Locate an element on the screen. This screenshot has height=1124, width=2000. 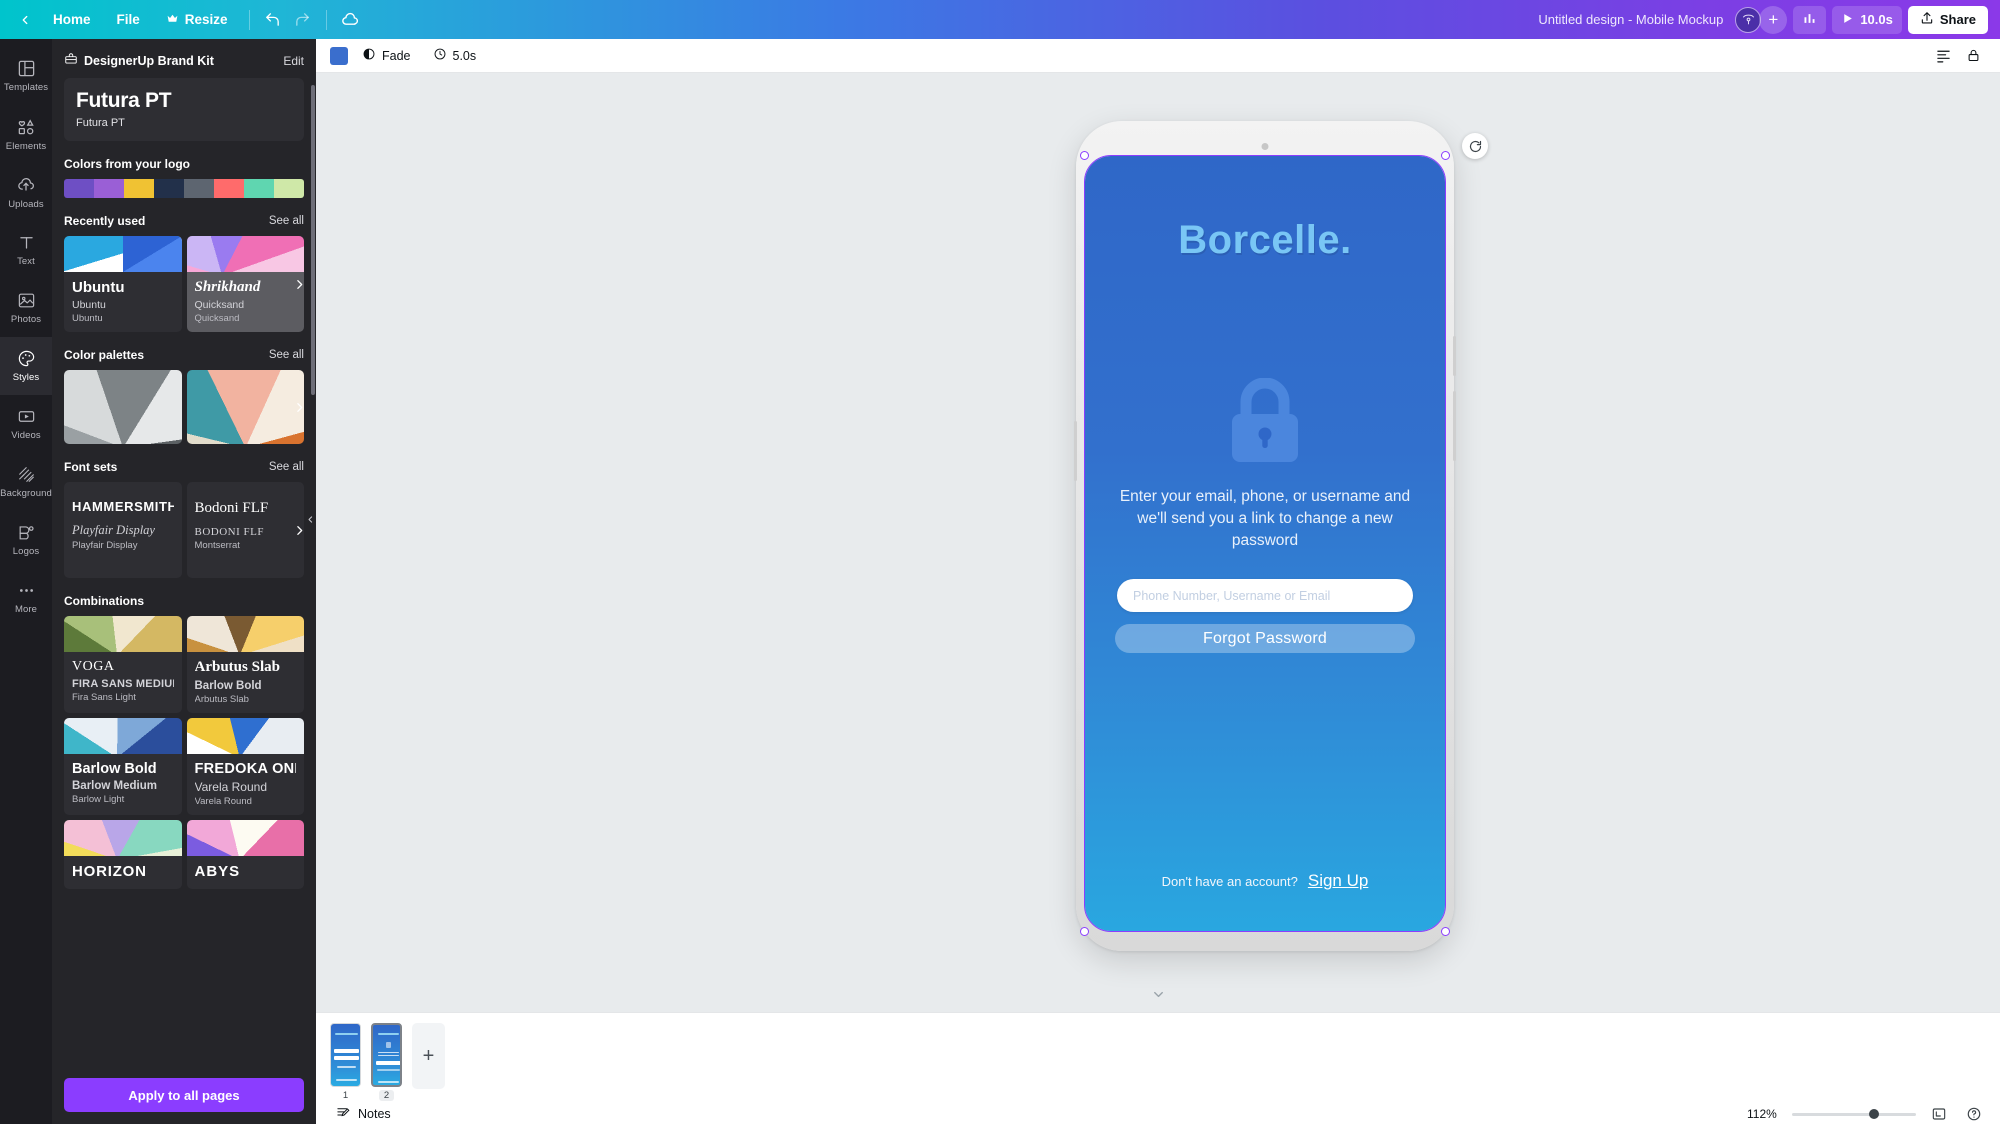
card-display: Bodoni FLF is located at coordinates (231, 508).